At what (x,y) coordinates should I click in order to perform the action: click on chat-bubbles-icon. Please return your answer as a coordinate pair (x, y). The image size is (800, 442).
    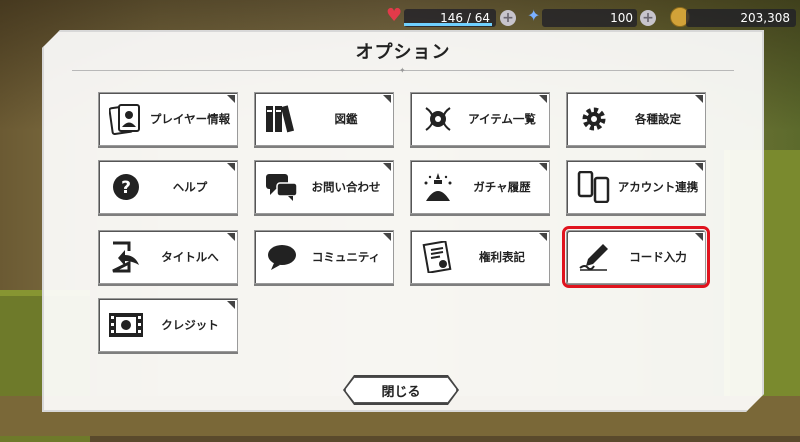
    Looking at the image, I should click on (282, 187).